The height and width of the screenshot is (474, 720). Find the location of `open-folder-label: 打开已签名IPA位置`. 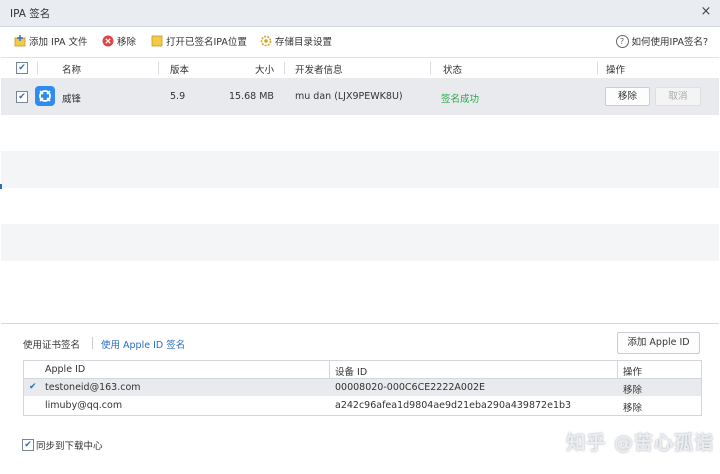

open-folder-label: 打开已签名IPA位置 is located at coordinates (206, 42).